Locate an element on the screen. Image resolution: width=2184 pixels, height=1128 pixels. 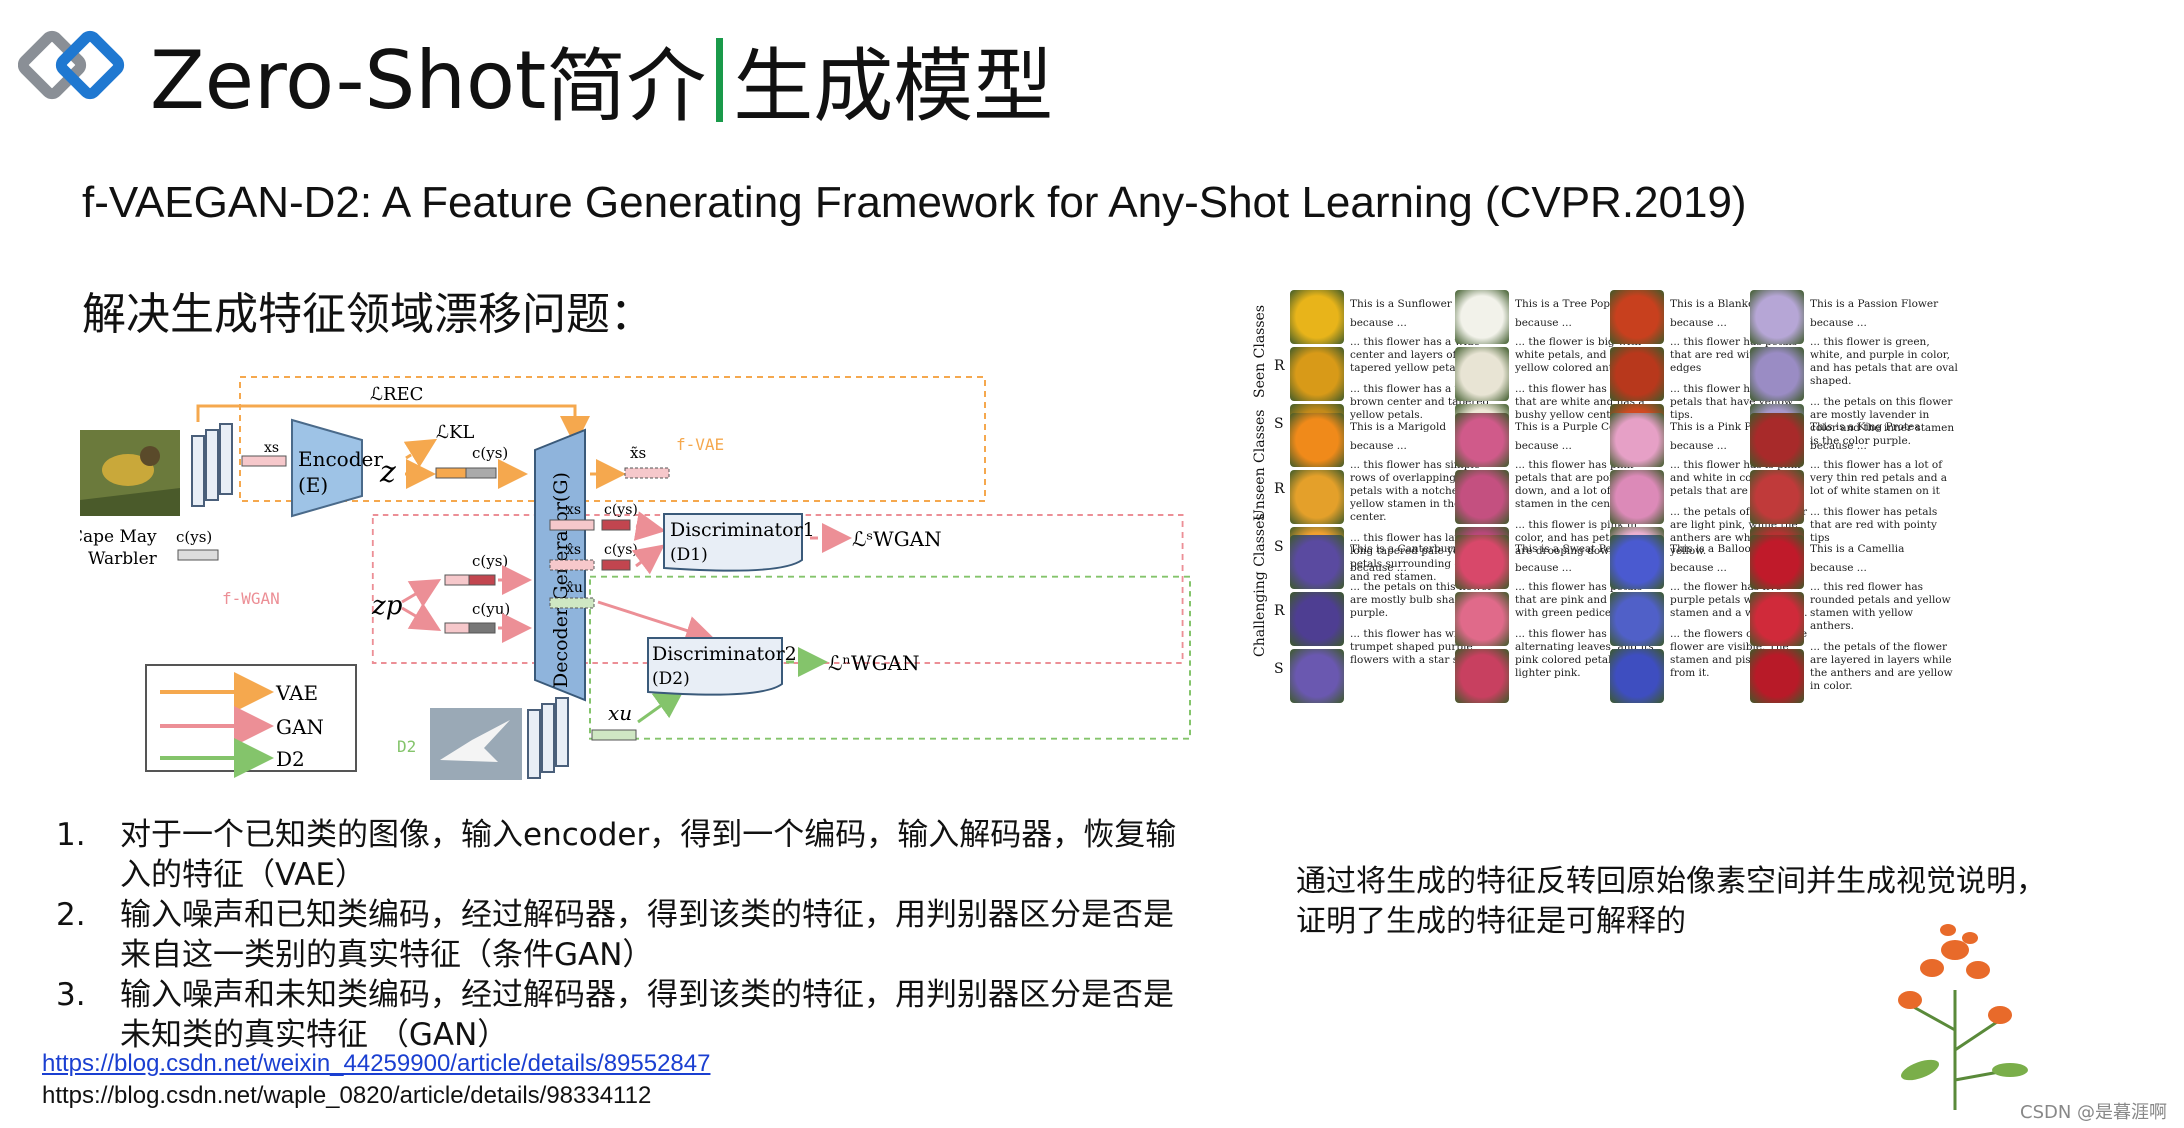
xs-tilde-label: x̃s is located at coordinates (638, 453).